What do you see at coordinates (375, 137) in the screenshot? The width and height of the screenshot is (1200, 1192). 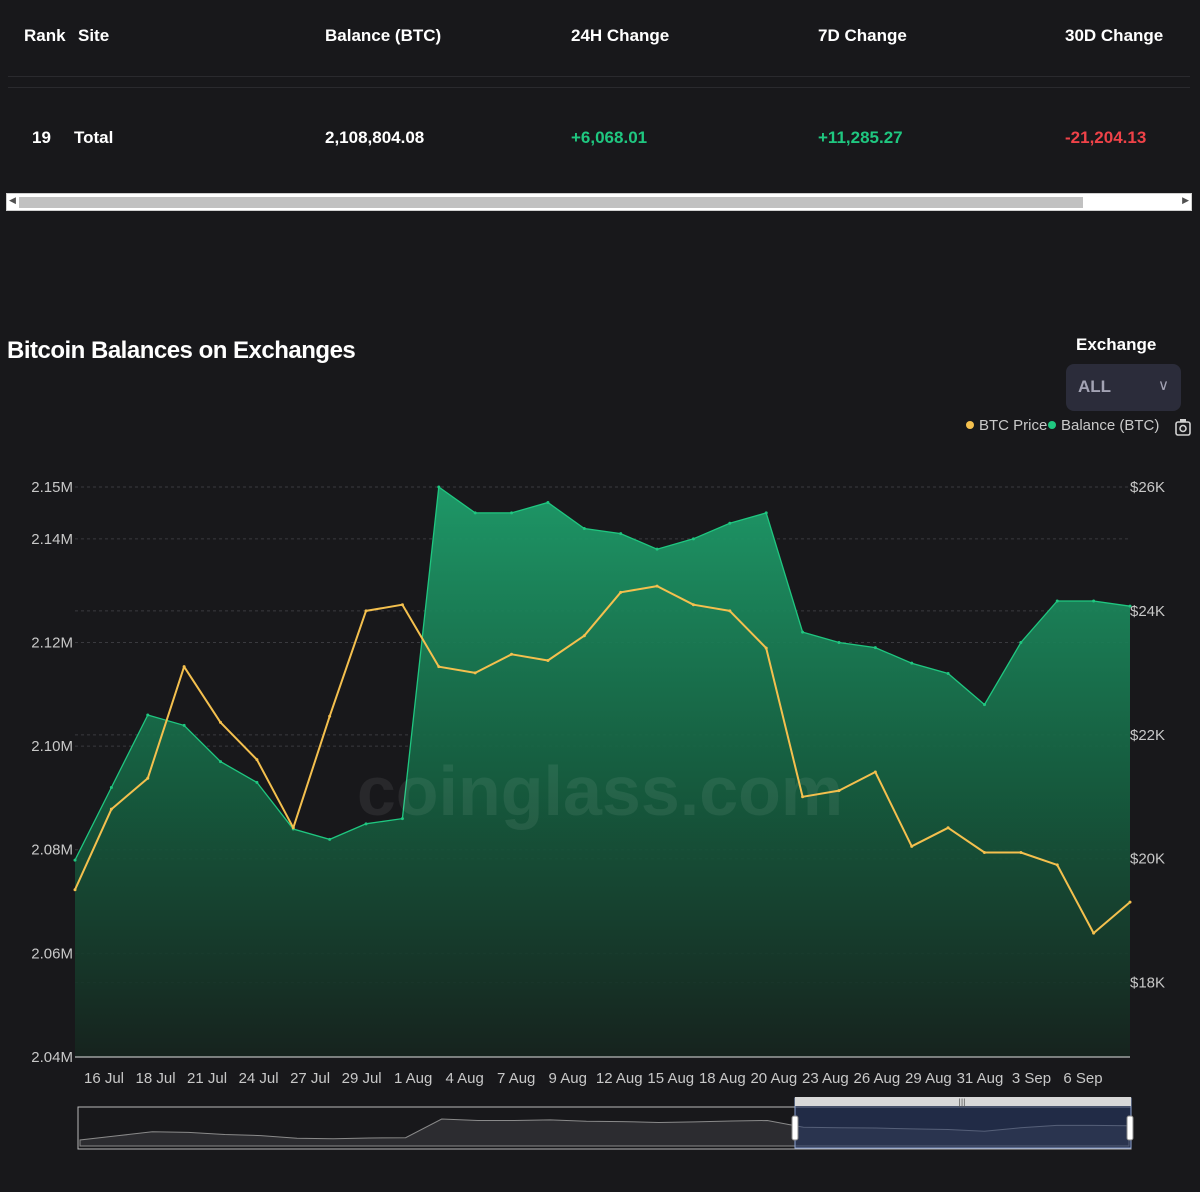 I see `row-balance: 2,108,804.08` at bounding box center [375, 137].